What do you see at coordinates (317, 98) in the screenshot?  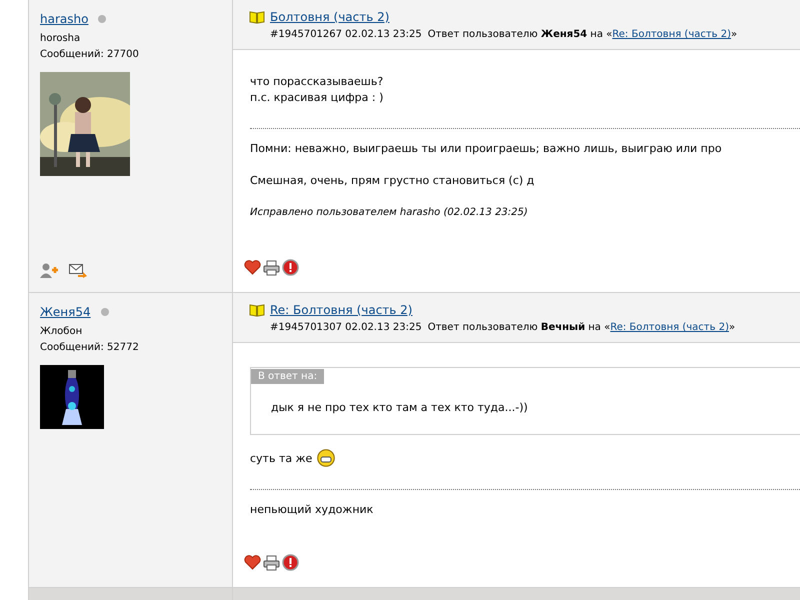 I see `message-text: п.с. красивая цифра : )` at bounding box center [317, 98].